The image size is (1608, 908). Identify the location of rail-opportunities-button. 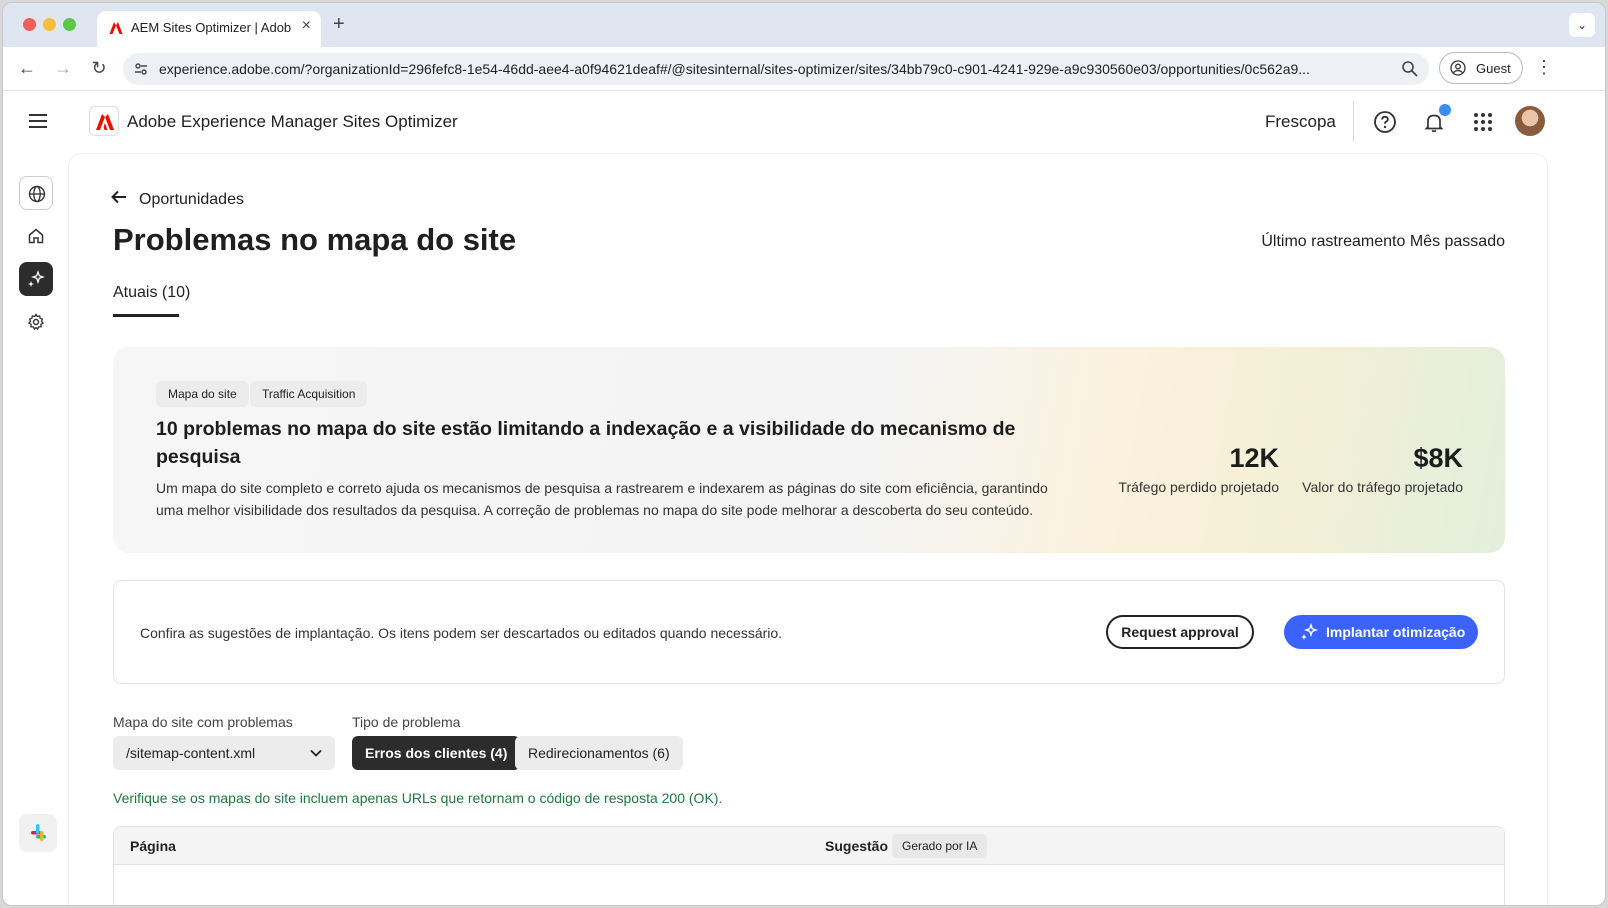
(36, 279).